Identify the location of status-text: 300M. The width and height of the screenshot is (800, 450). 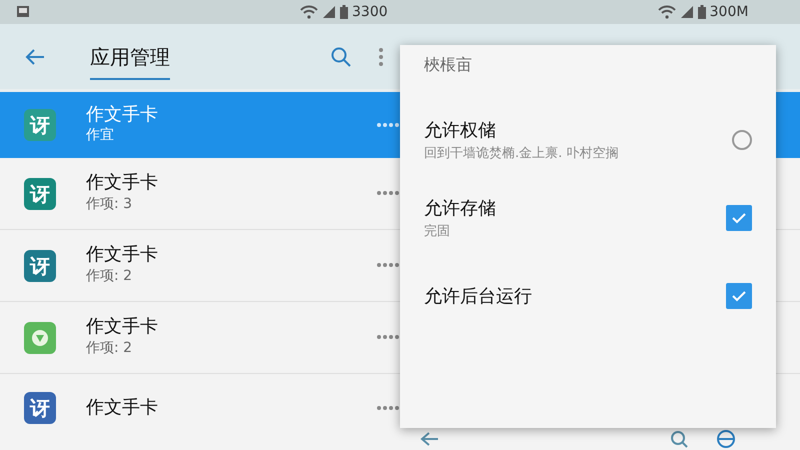
(729, 12).